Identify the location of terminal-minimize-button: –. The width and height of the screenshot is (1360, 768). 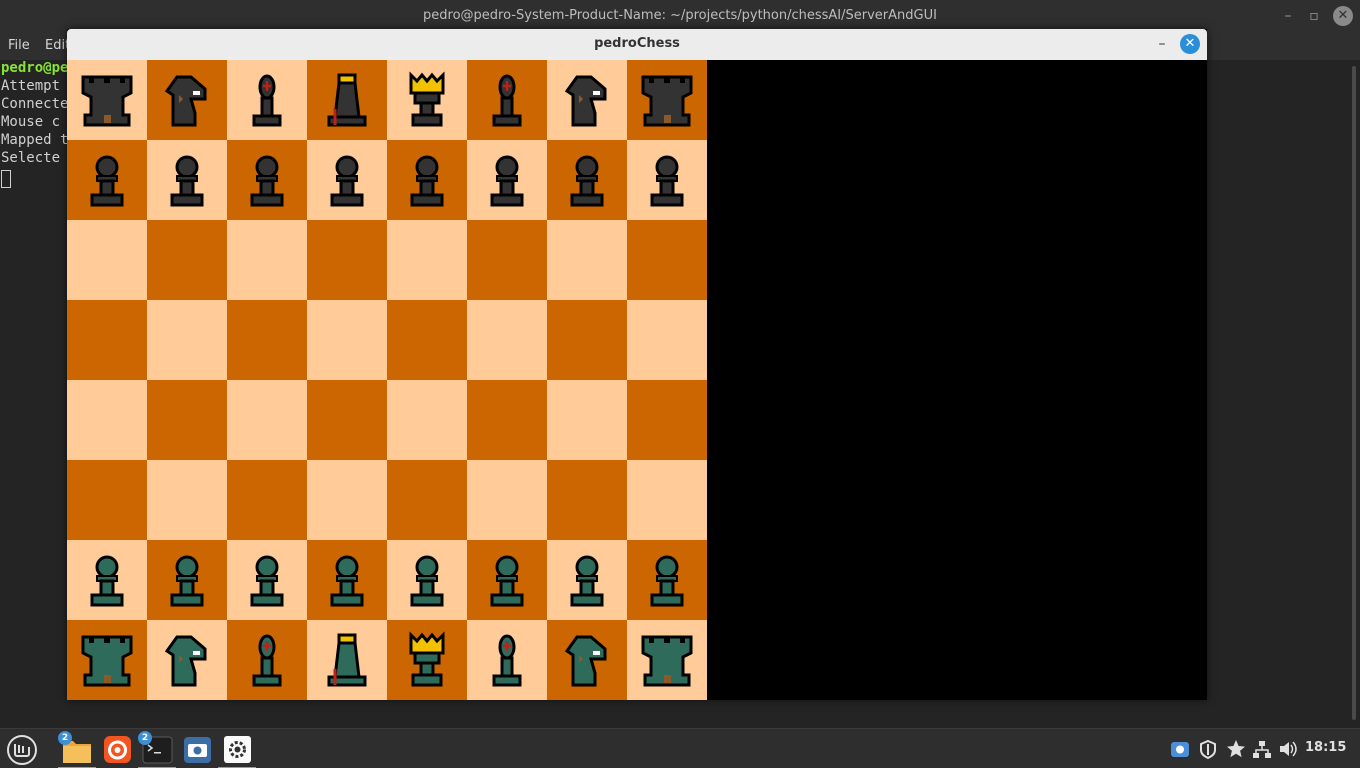
(1288, 16).